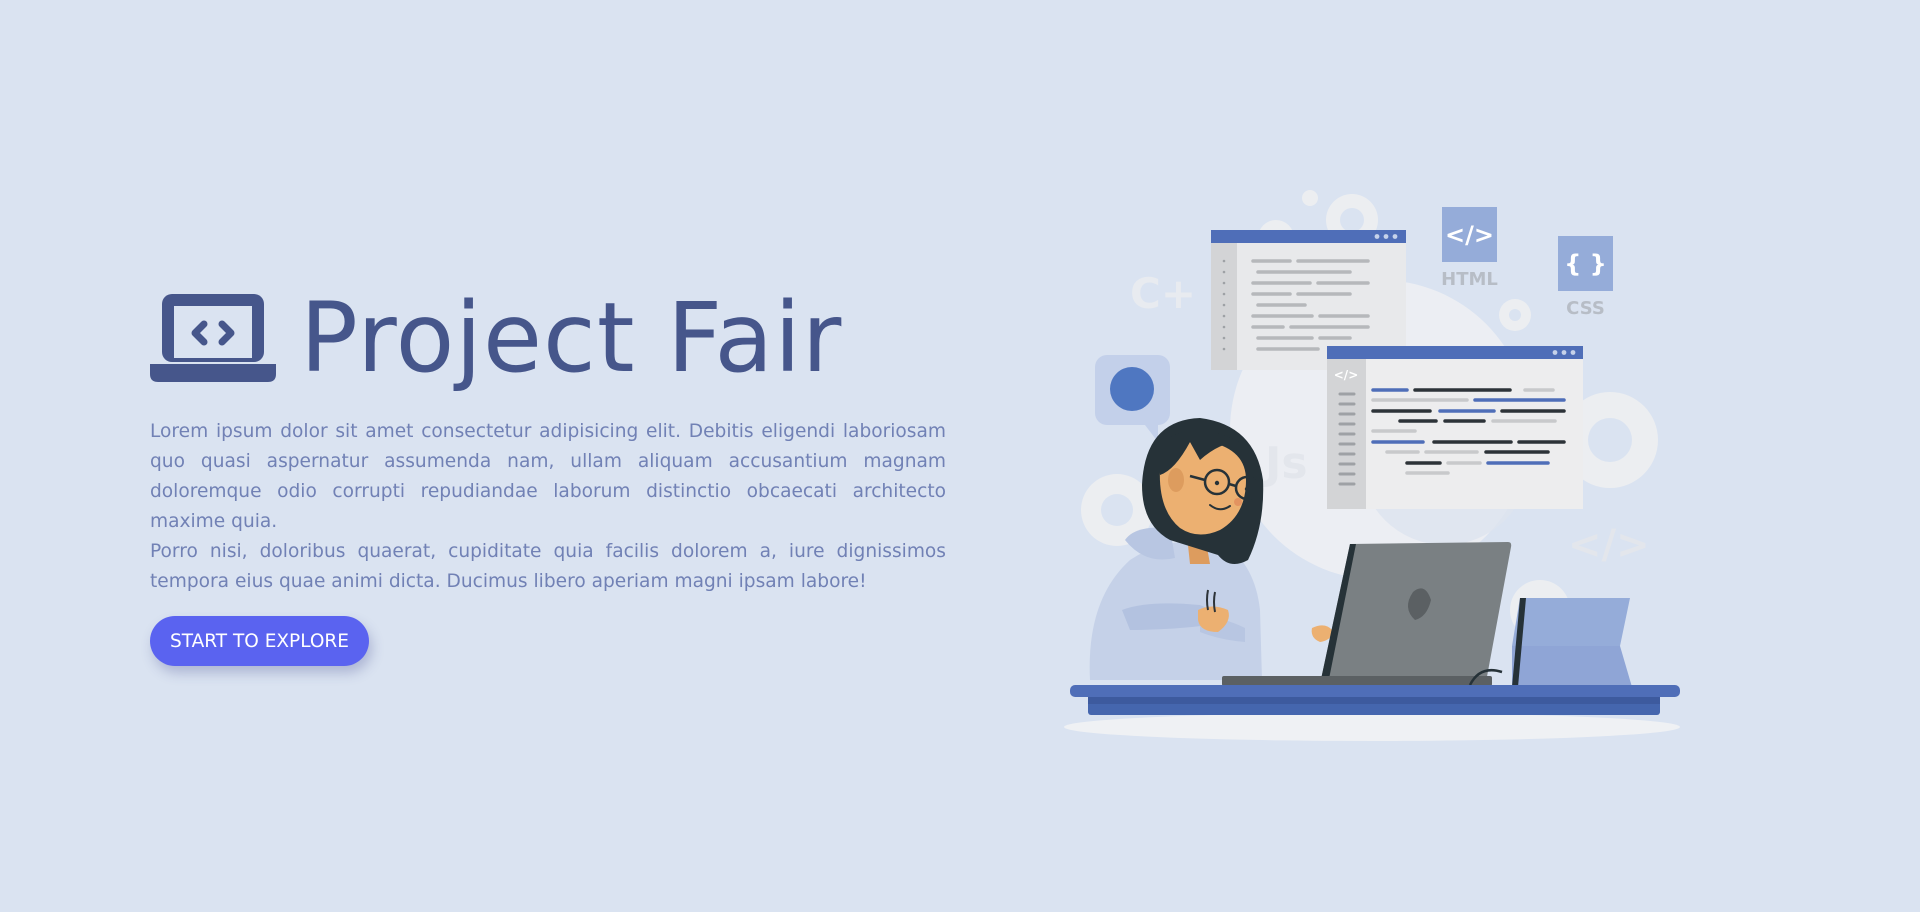  I want to click on code-window-2: </>, so click(1455, 427).